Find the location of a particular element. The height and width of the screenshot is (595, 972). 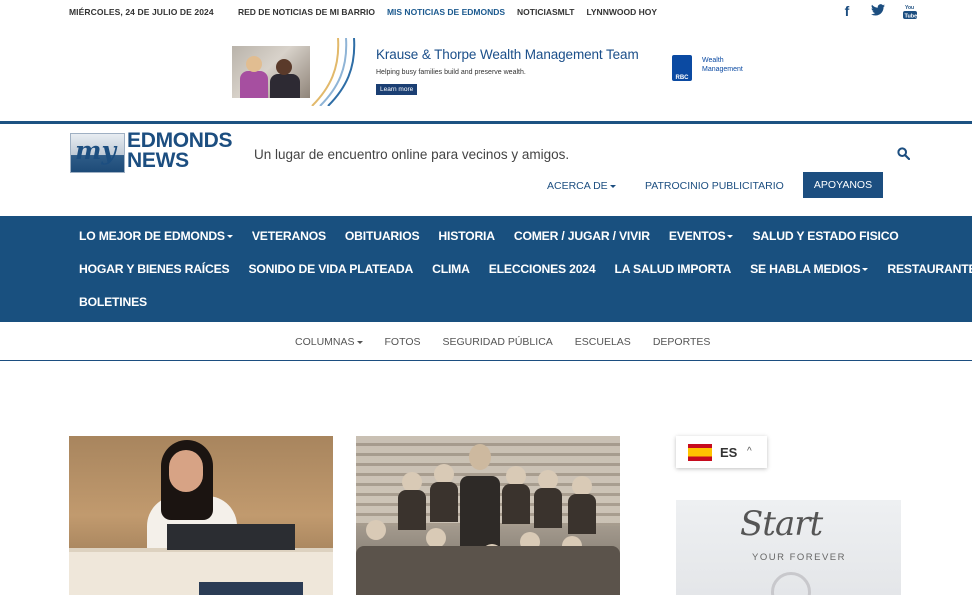

site-logo: my EDMONDS NEWS is located at coordinates (155, 152).